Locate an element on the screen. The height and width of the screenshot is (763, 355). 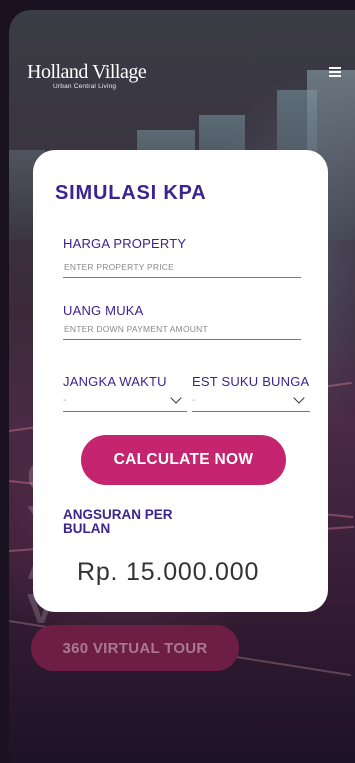
brand-logo: Holland Village Urban Central Living is located at coordinates (87, 75).